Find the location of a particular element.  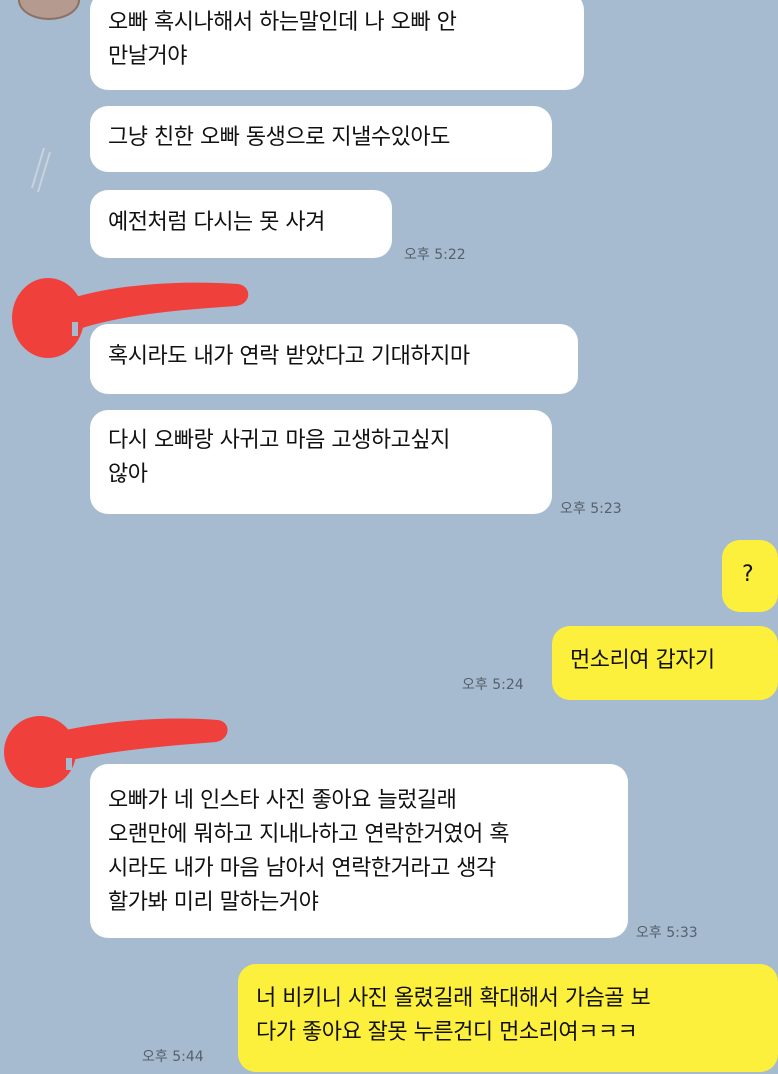

message-timestamp: 오후 5:24 is located at coordinates (493, 685).